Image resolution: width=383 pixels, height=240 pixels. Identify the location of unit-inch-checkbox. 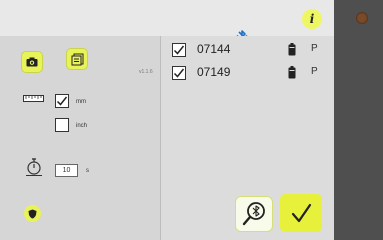
(62, 125).